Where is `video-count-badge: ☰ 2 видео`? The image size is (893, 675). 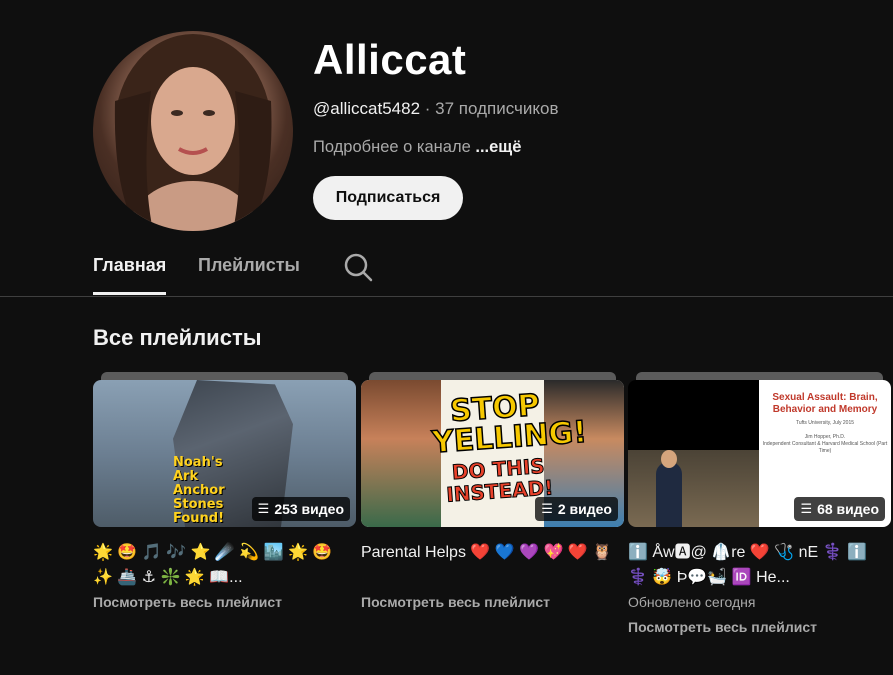
video-count-badge: ☰ 2 видео is located at coordinates (576, 509).